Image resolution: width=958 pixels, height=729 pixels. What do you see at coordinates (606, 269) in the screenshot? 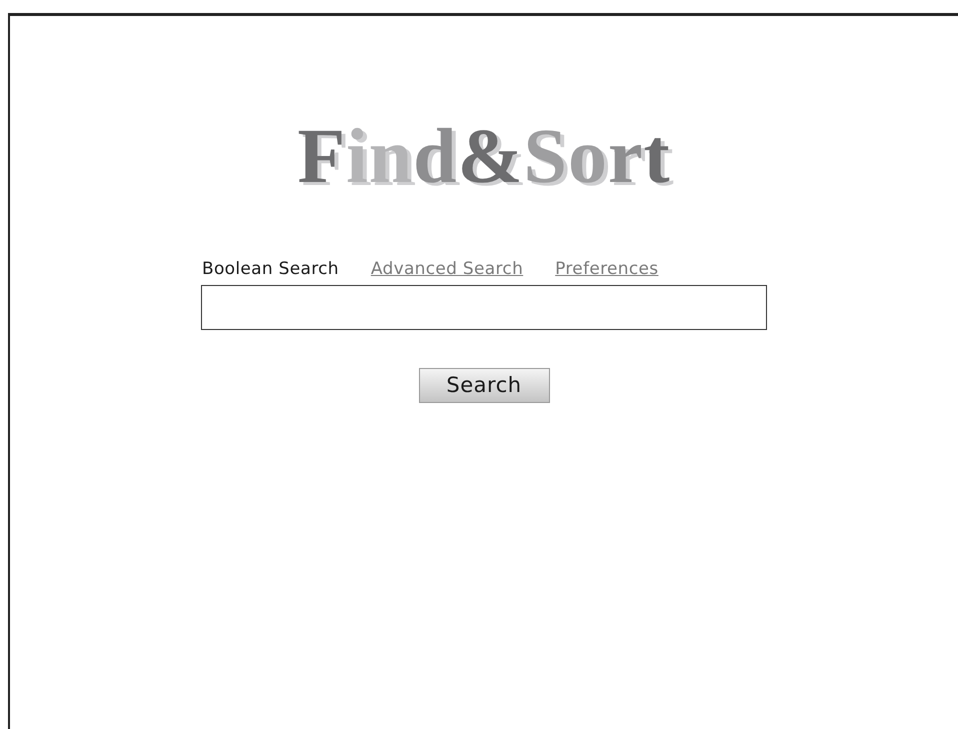
I see `search-tab: Preferences` at bounding box center [606, 269].